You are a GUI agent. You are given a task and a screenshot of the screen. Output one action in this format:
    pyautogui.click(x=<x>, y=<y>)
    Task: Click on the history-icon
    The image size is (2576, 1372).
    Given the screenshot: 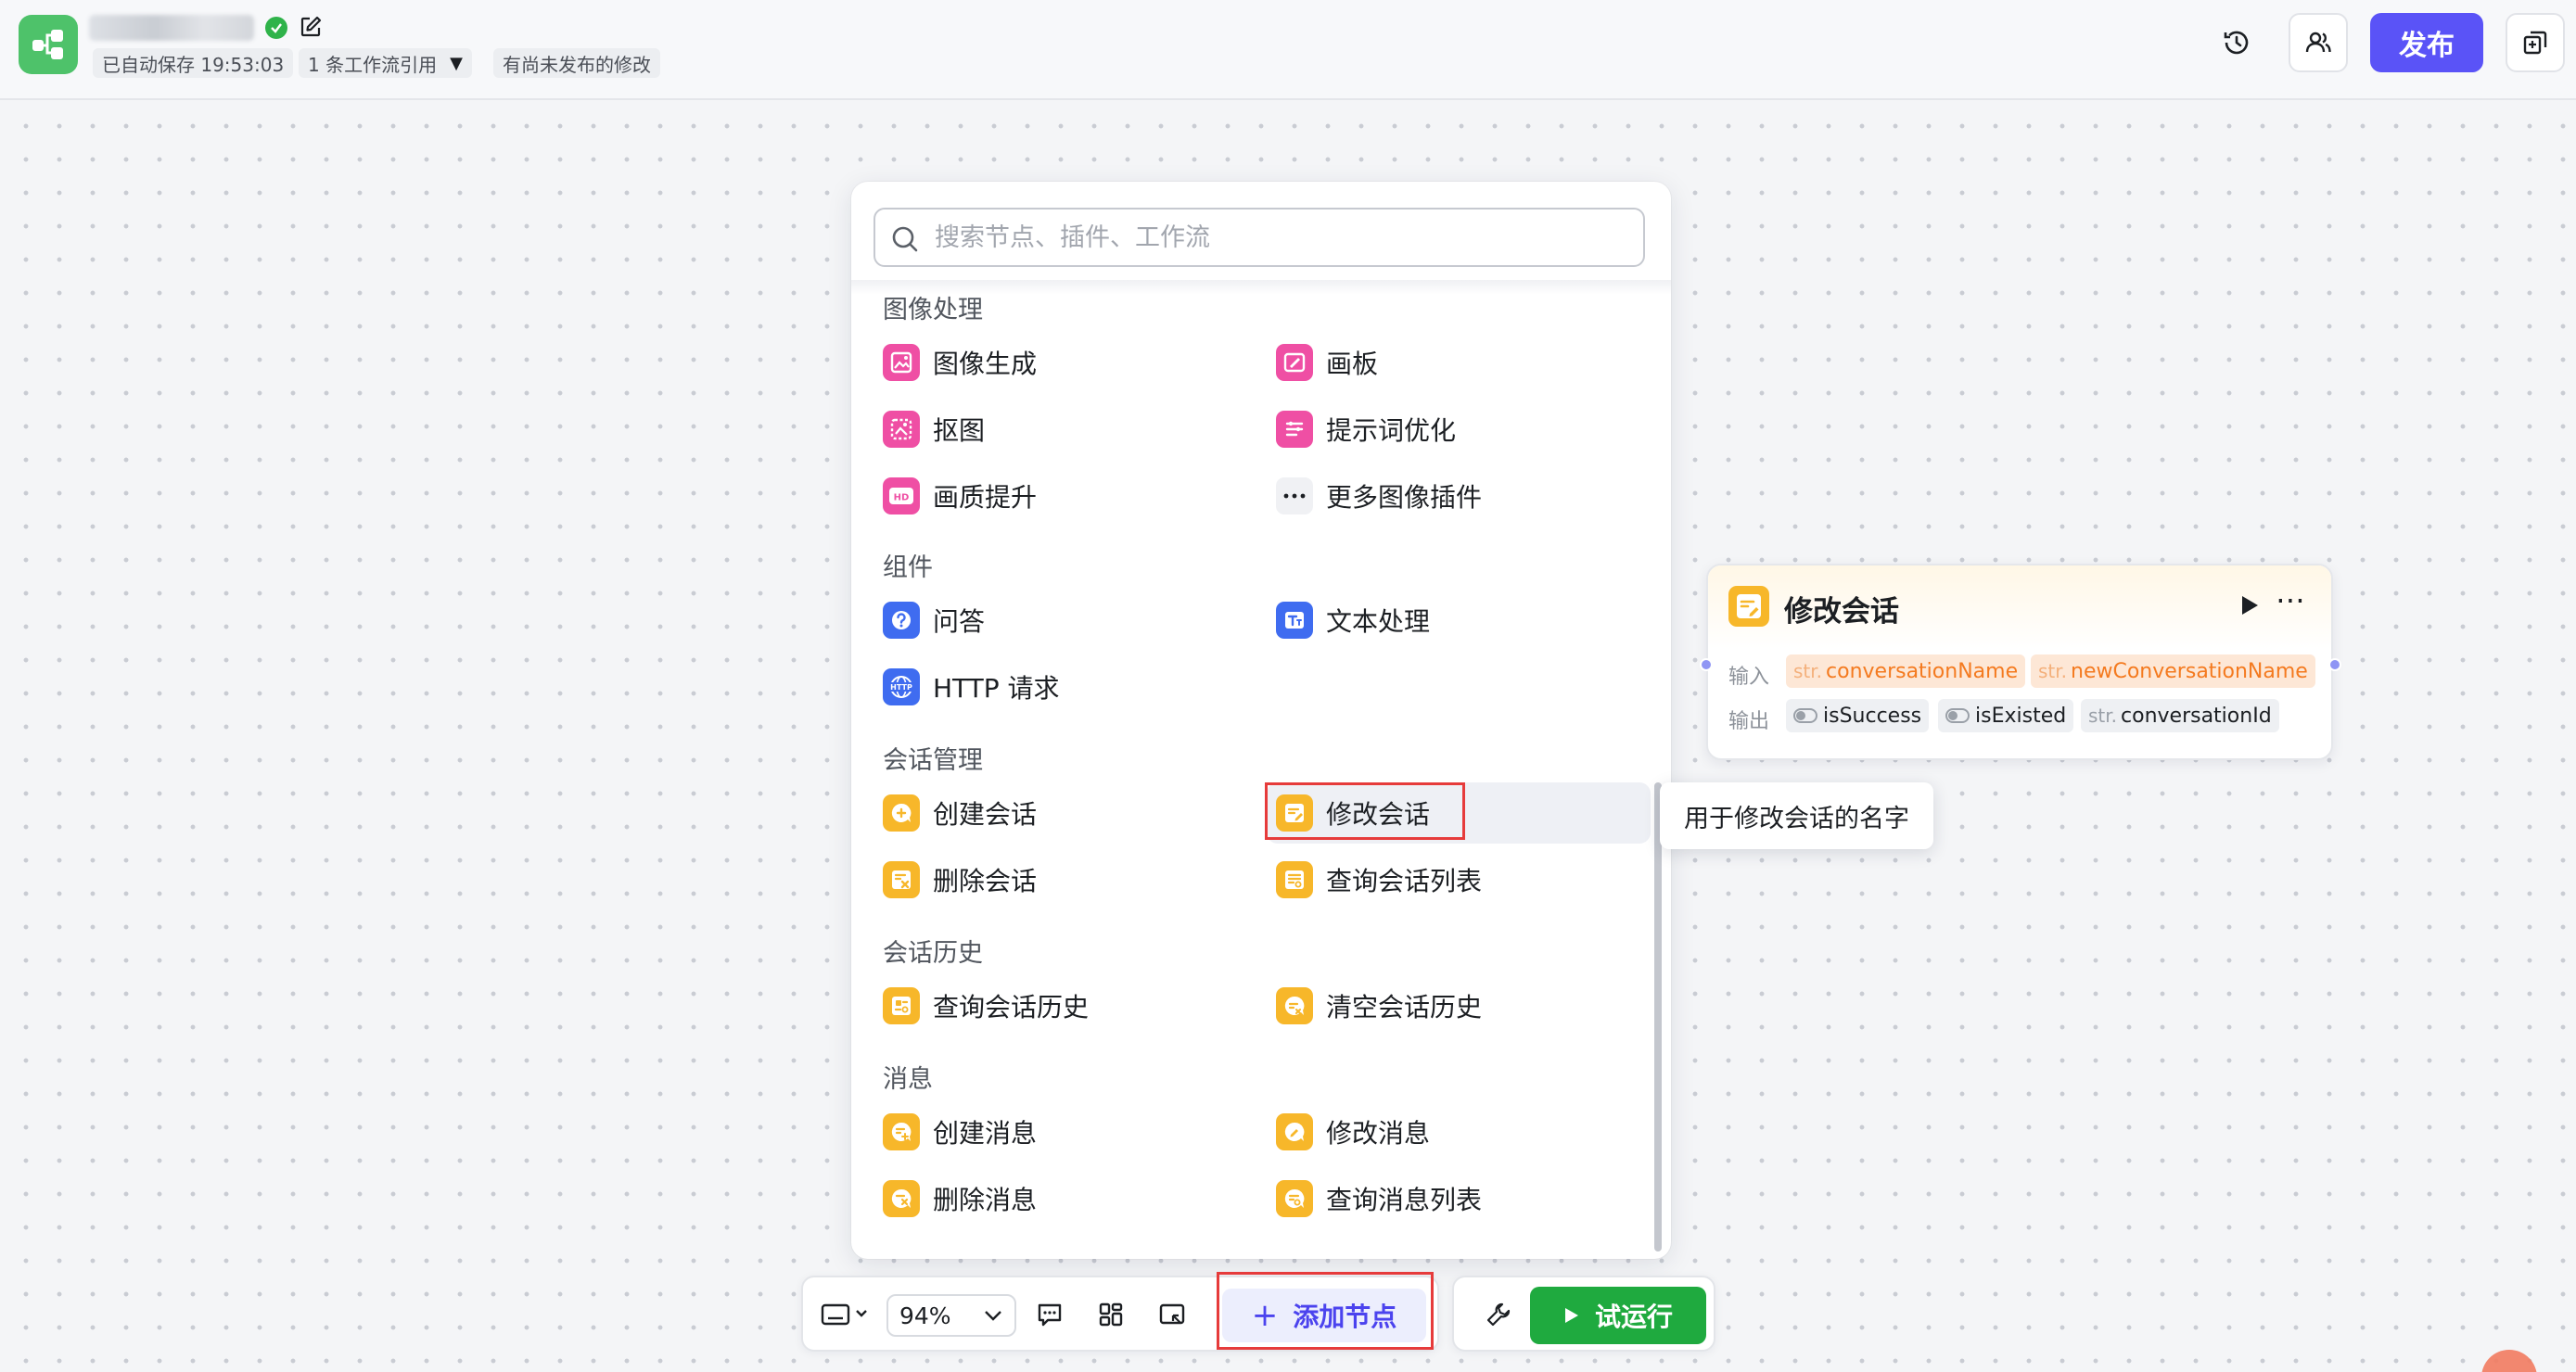 What is the action you would take?
    pyautogui.click(x=2236, y=43)
    